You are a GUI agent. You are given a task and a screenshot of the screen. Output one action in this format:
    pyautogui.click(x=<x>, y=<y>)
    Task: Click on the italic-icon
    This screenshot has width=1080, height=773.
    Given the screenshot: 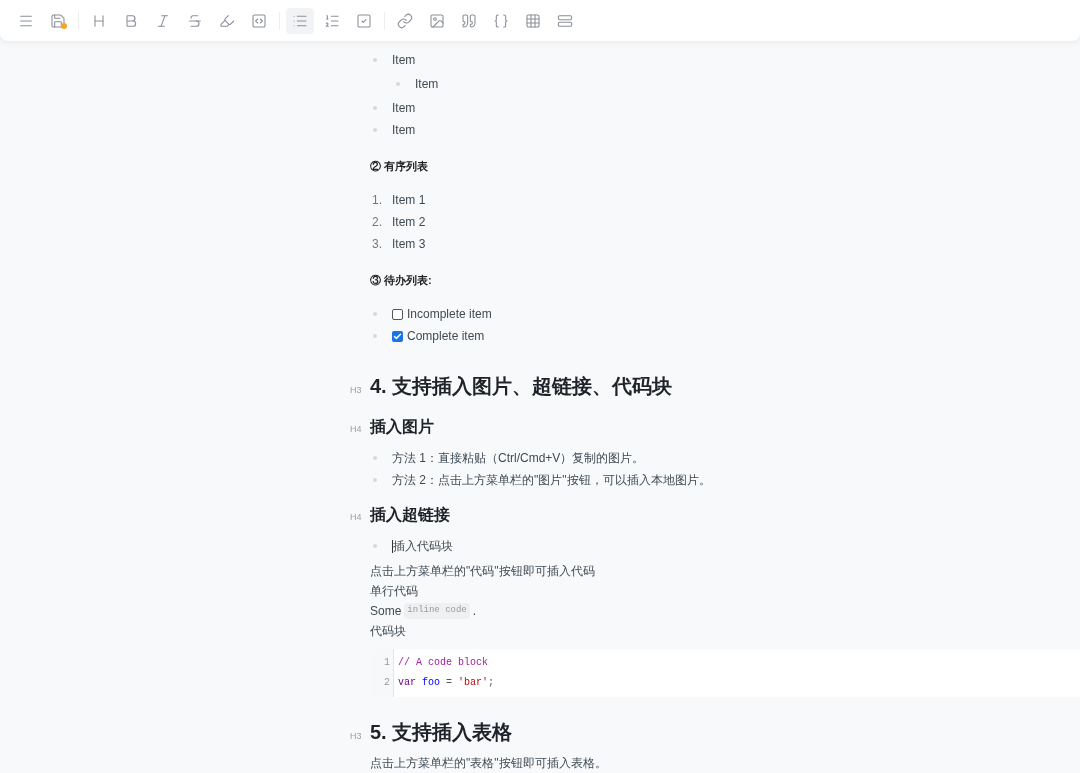 What is the action you would take?
    pyautogui.click(x=163, y=20)
    